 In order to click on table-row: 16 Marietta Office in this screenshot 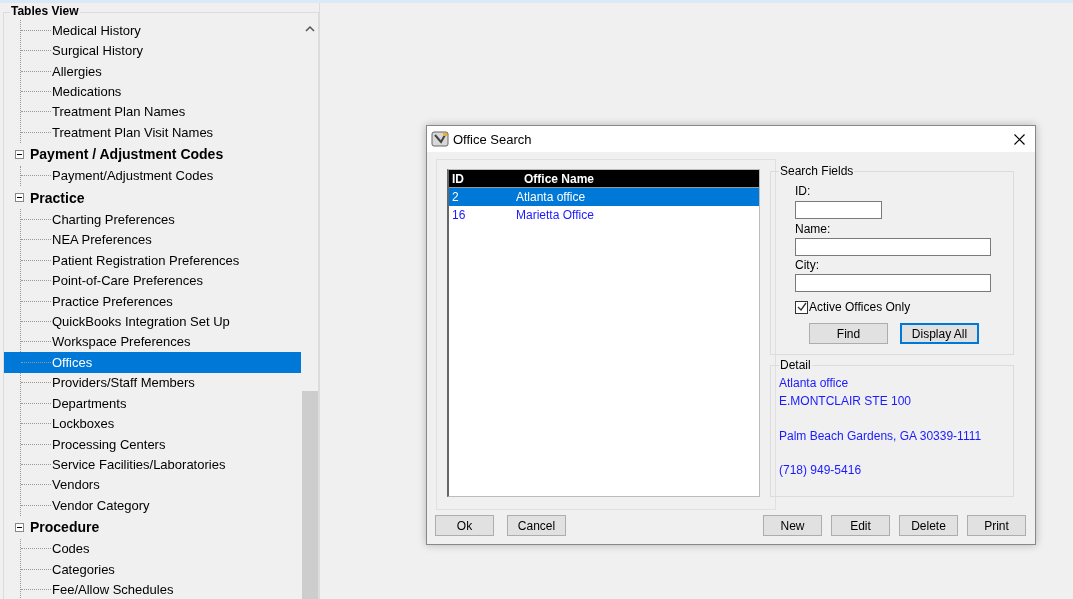, I will do `click(604, 215)`.